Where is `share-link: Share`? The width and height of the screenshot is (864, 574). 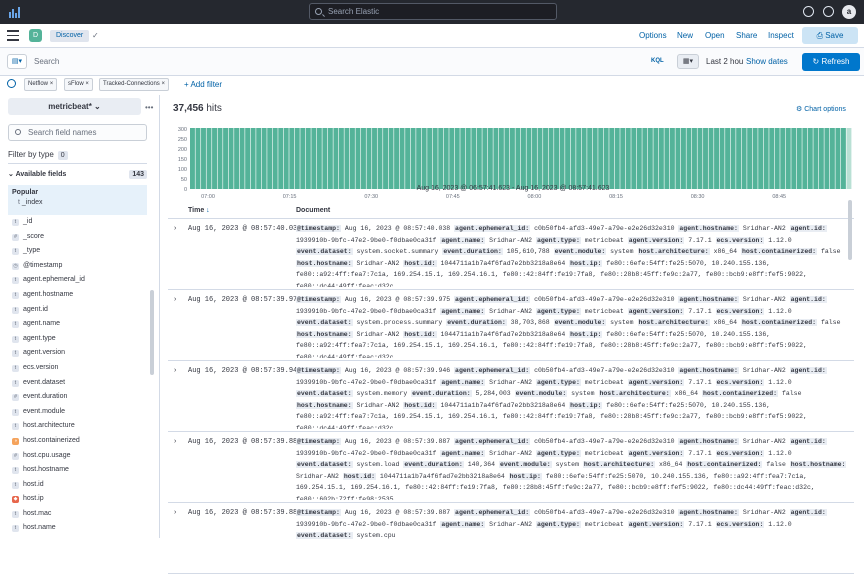 share-link: Share is located at coordinates (746, 35).